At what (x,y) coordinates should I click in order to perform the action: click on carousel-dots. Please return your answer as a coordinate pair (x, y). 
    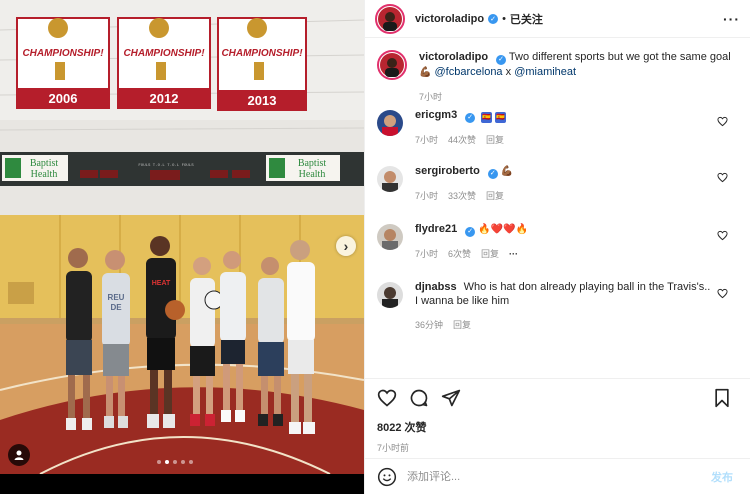
    Looking at the image, I should click on (175, 462).